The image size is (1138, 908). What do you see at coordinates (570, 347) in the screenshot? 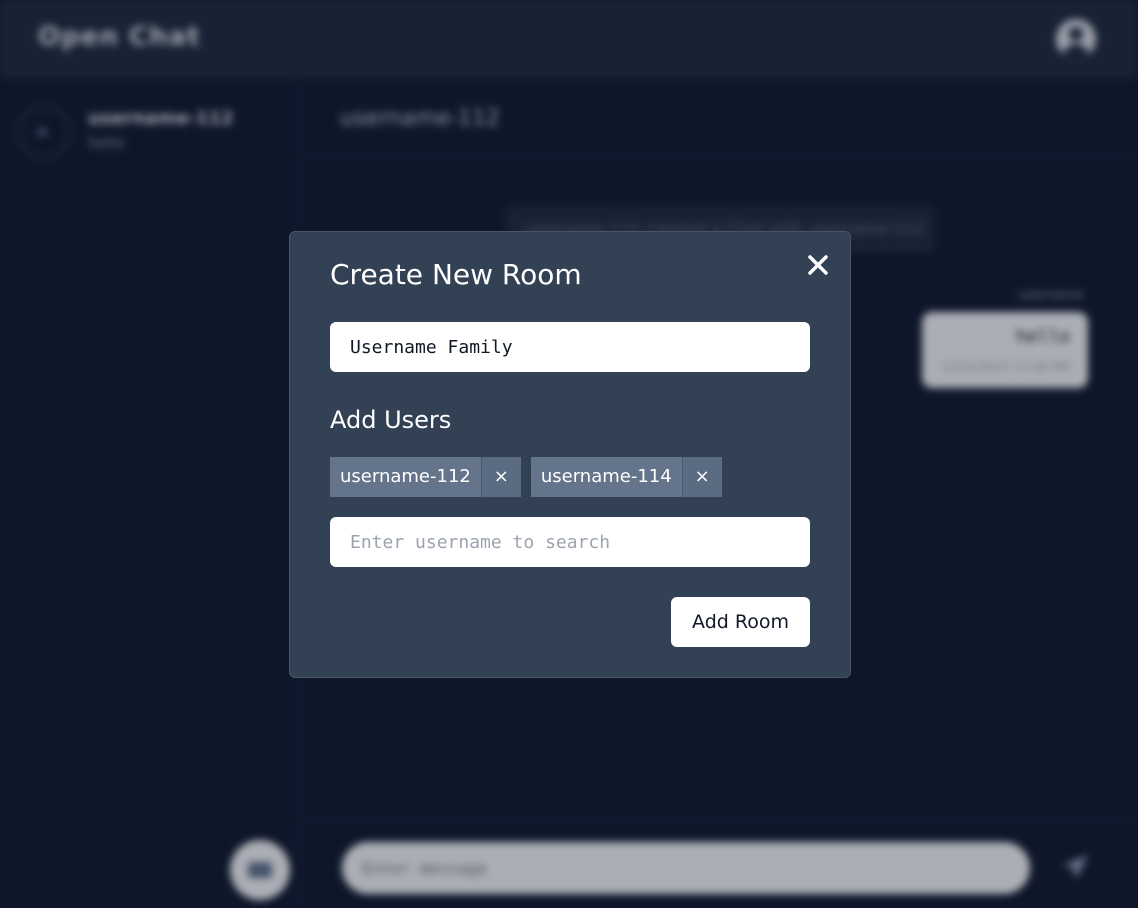
I see `room-name-input` at bounding box center [570, 347].